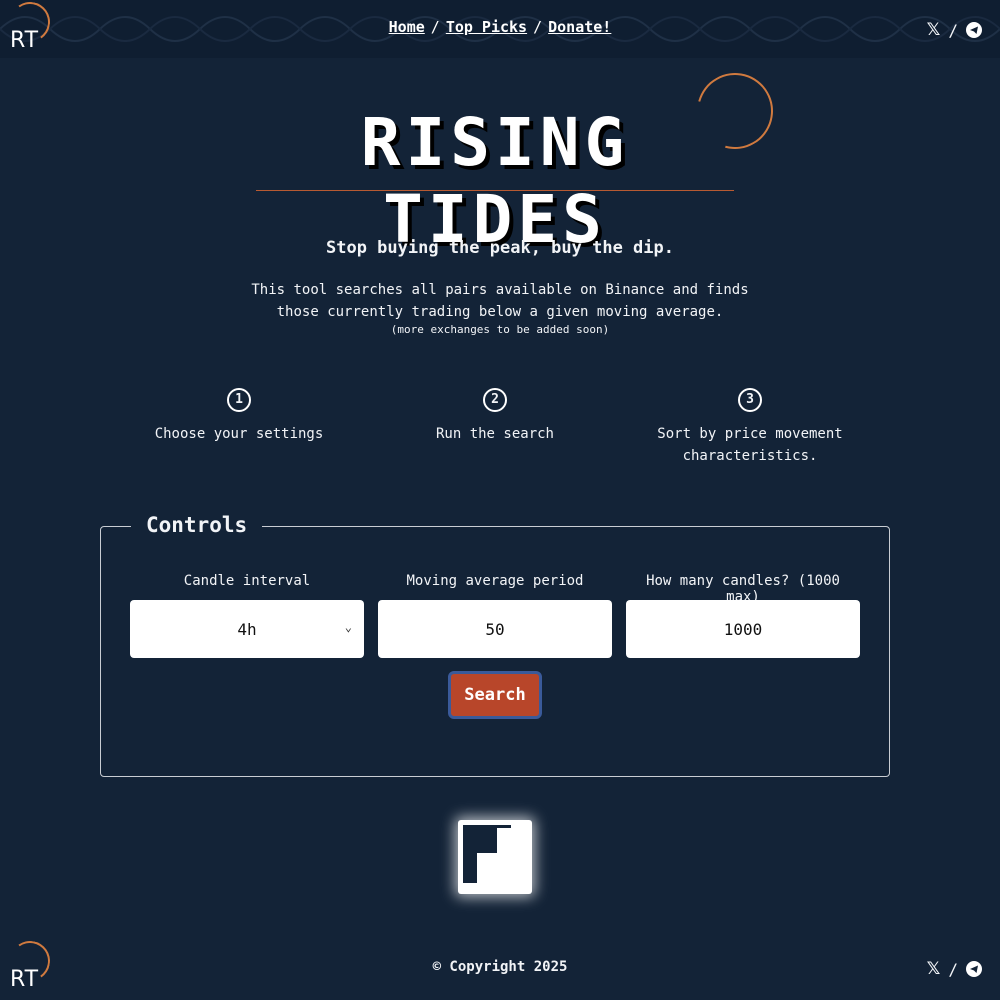  What do you see at coordinates (495, 181) in the screenshot?
I see `page-title: RISING TIDES` at bounding box center [495, 181].